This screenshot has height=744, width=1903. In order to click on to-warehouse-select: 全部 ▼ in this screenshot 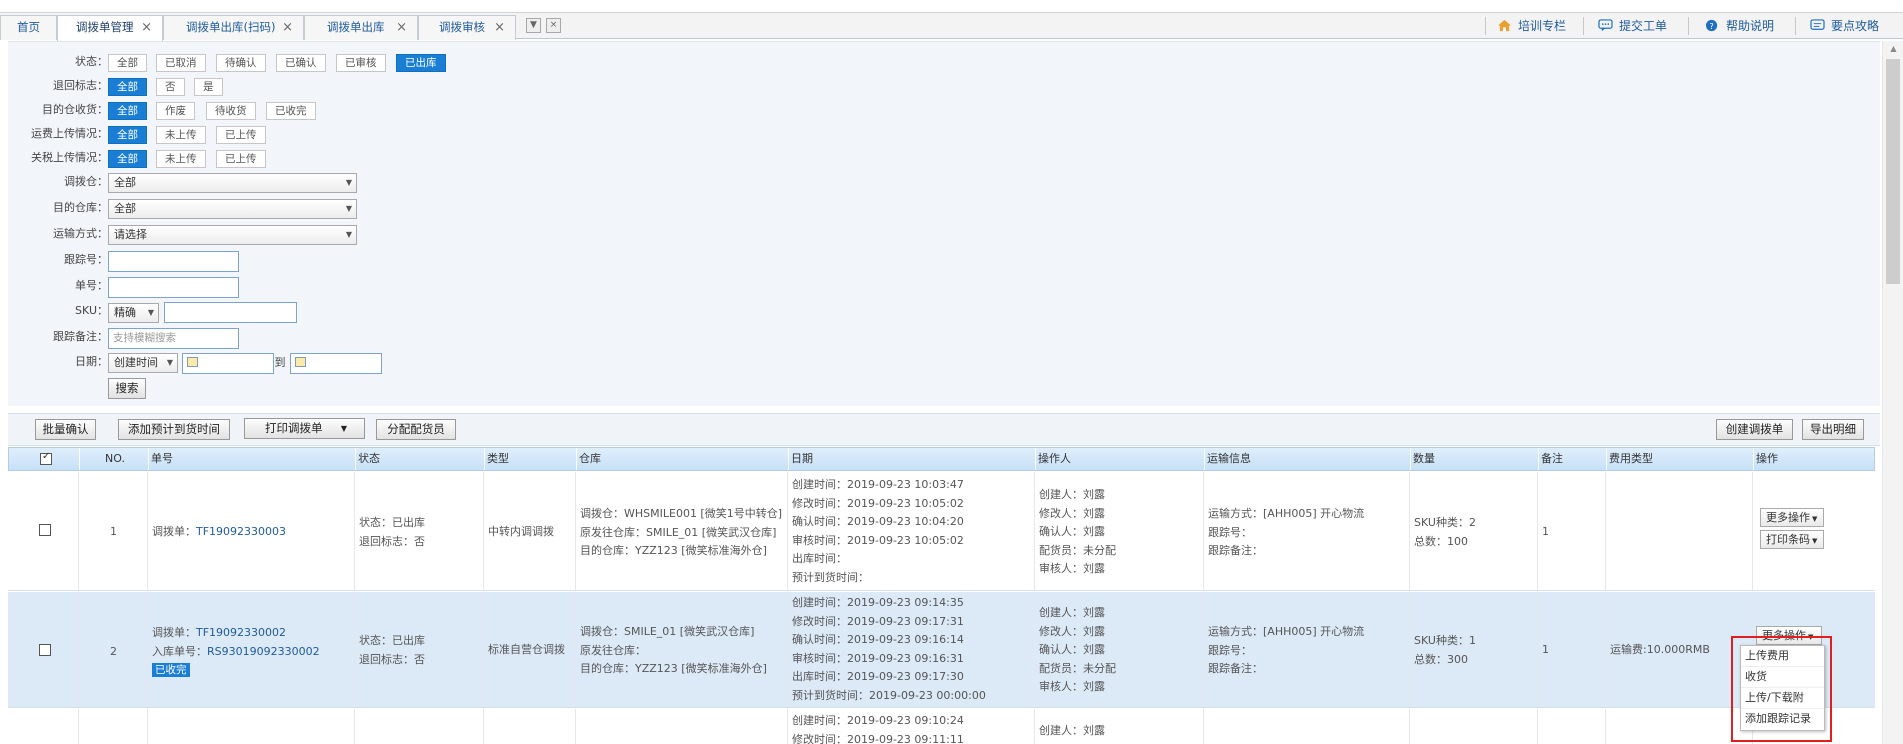, I will do `click(232, 209)`.